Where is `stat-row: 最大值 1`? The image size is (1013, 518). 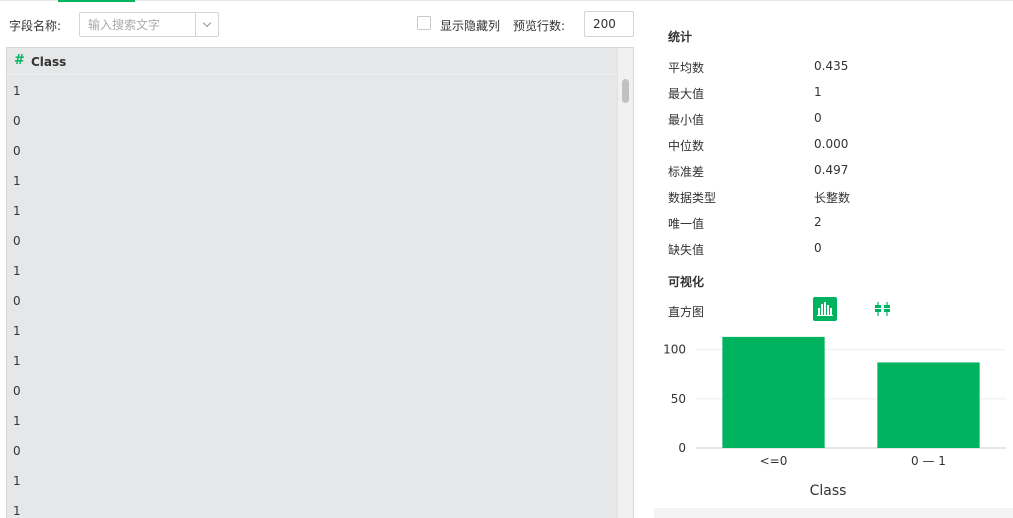 stat-row: 最大值 1 is located at coordinates (833, 92).